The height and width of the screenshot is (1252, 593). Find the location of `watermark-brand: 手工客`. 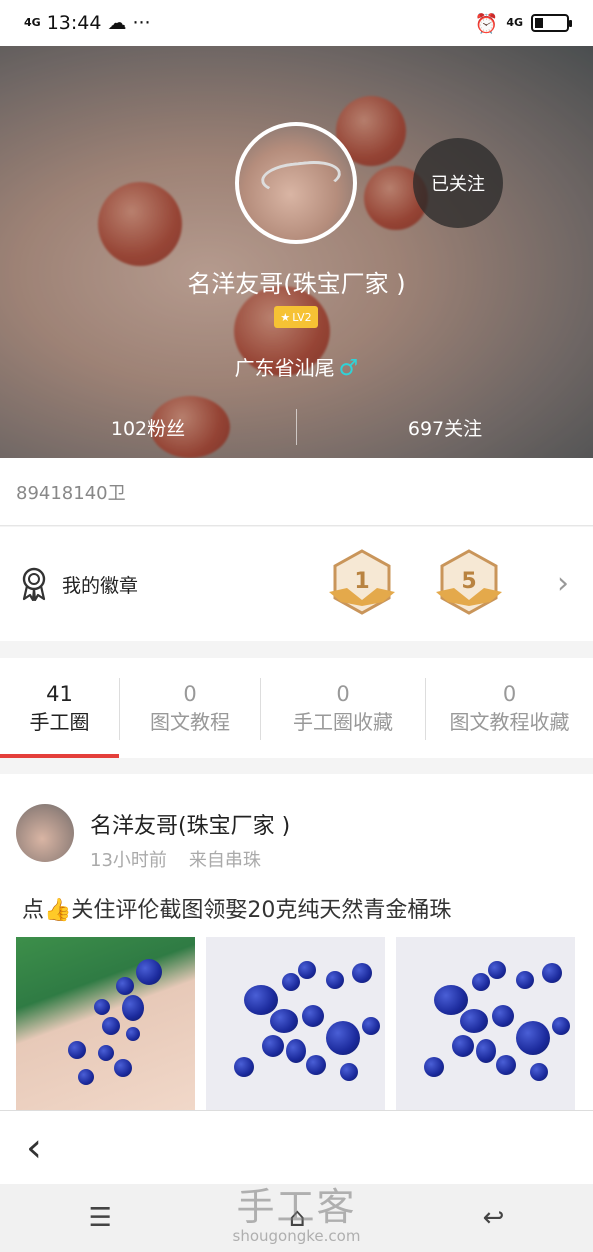

watermark-brand: 手工客 is located at coordinates (296, 1207).